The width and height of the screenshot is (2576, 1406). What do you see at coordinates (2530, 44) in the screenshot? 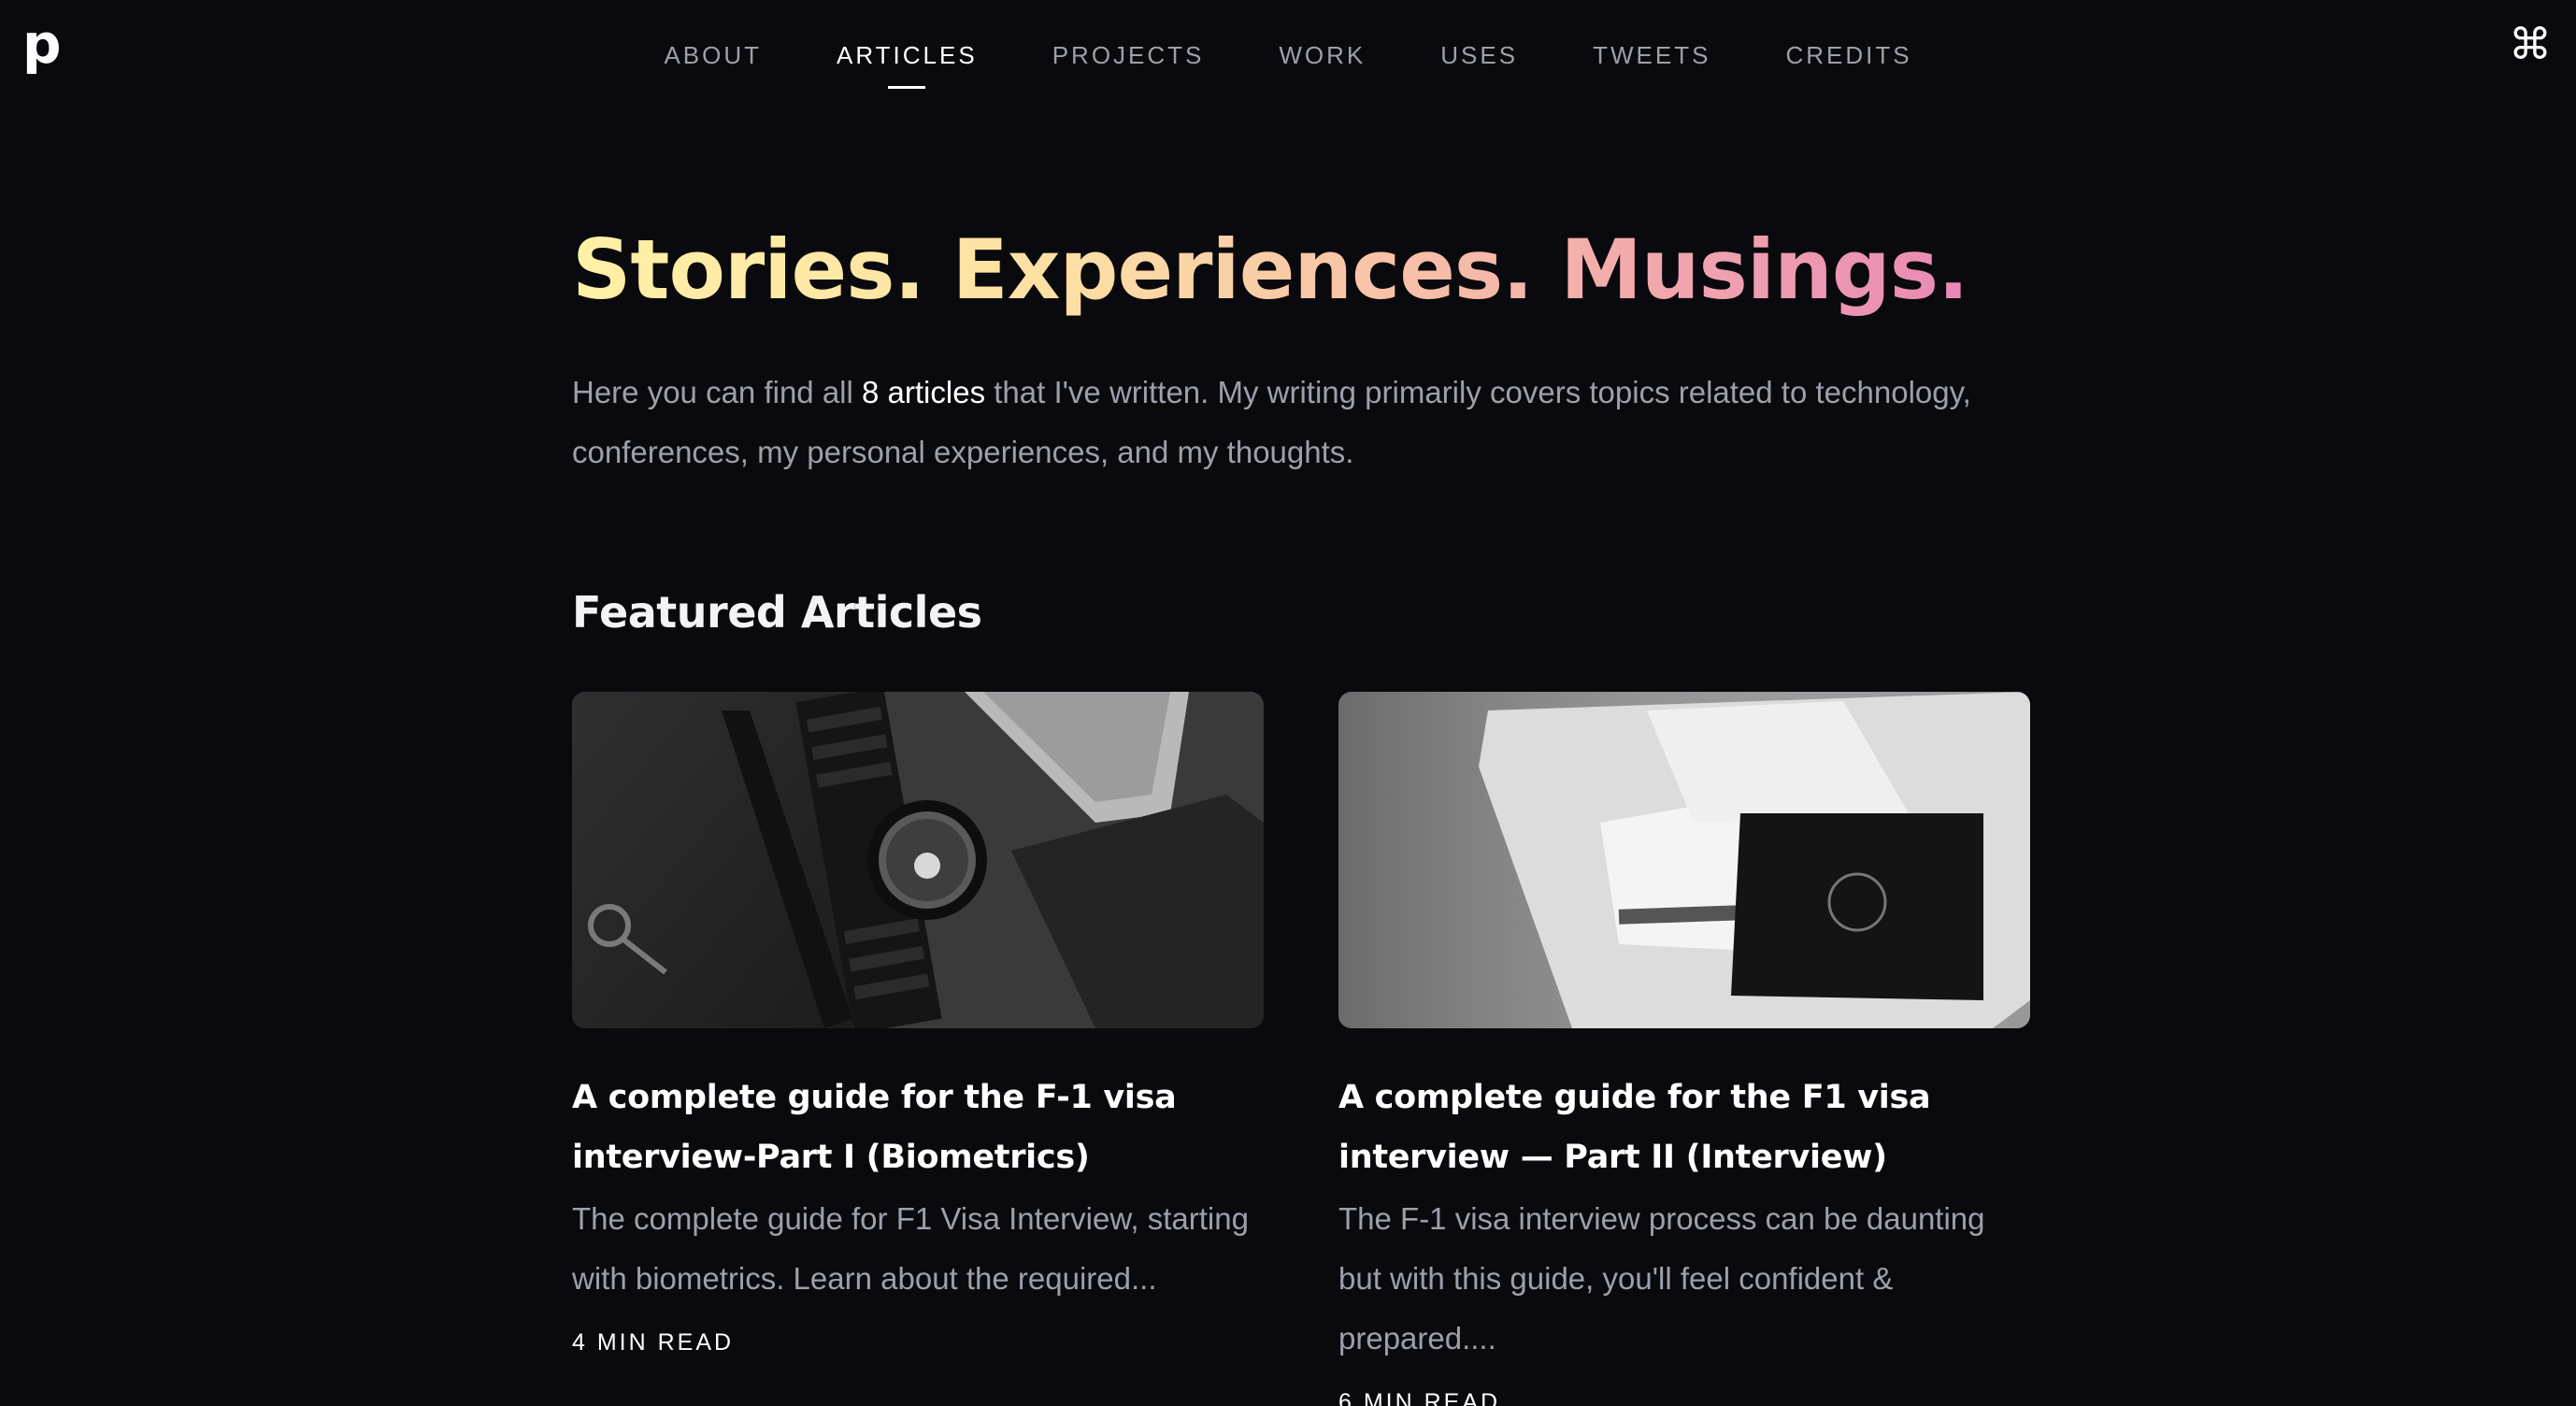
I see `command-menu-icon: ⌘` at bounding box center [2530, 44].